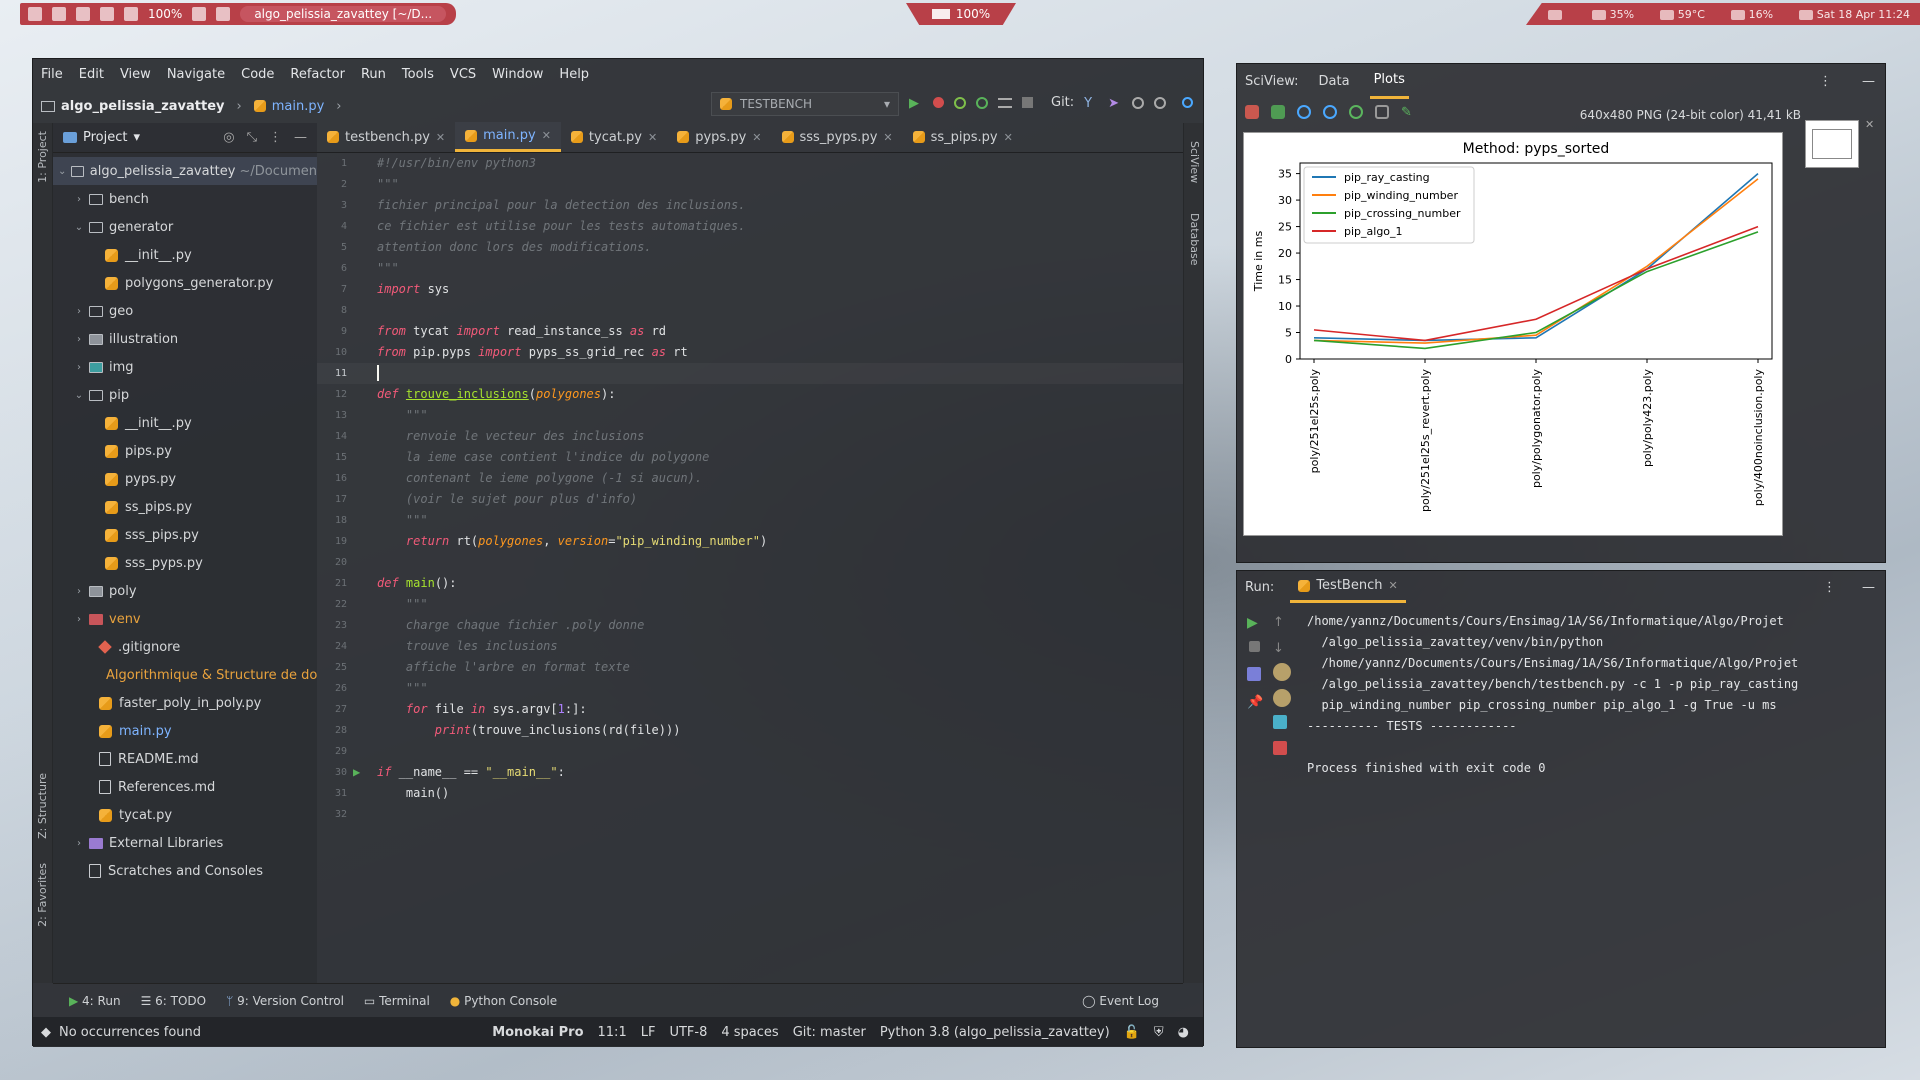  Describe the element at coordinates (1348, 587) in the screenshot. I see `run-tab-testbench: TestBench ✕` at that location.